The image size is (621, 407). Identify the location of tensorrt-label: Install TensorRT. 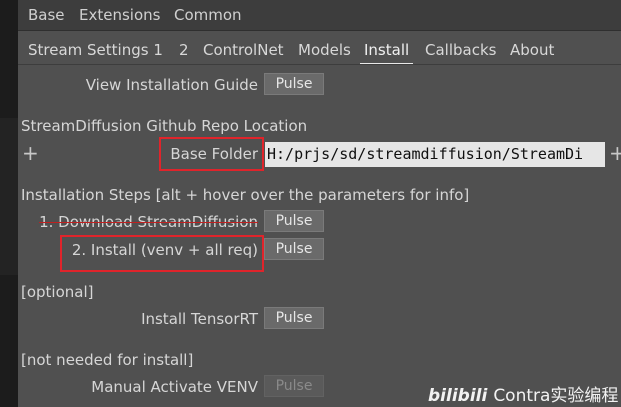
(199, 319).